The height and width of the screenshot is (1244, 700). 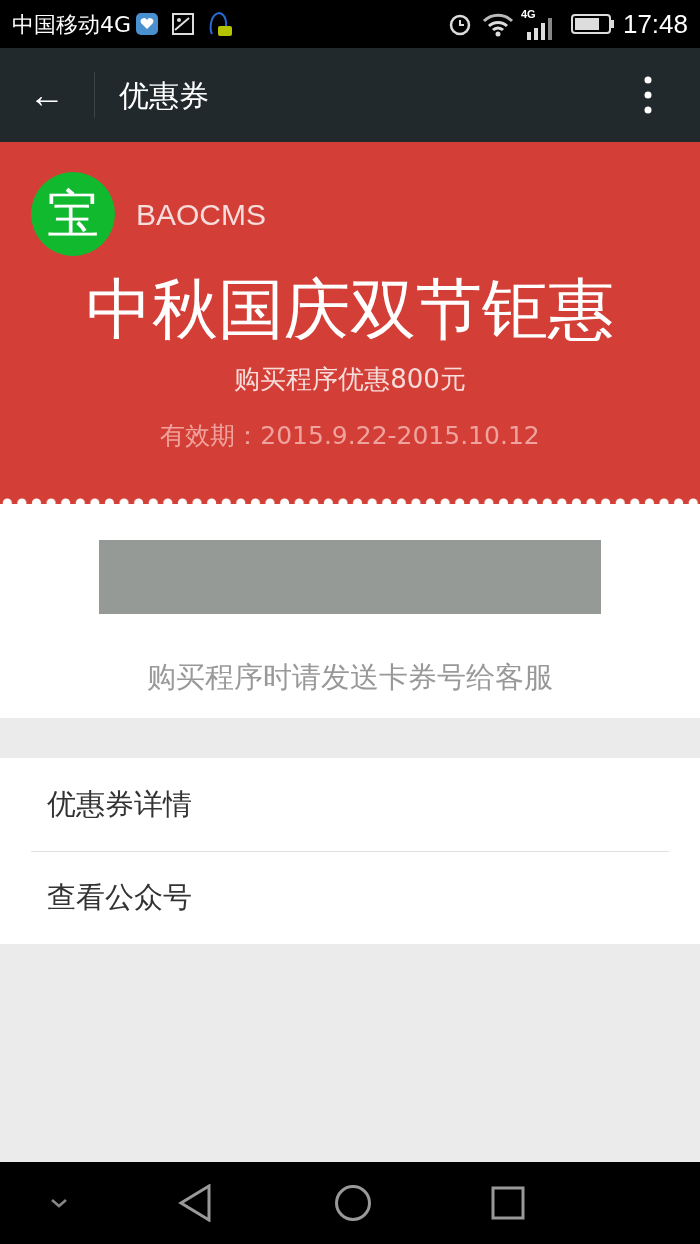 What do you see at coordinates (73, 214) in the screenshot?
I see `brand-logo: 宝` at bounding box center [73, 214].